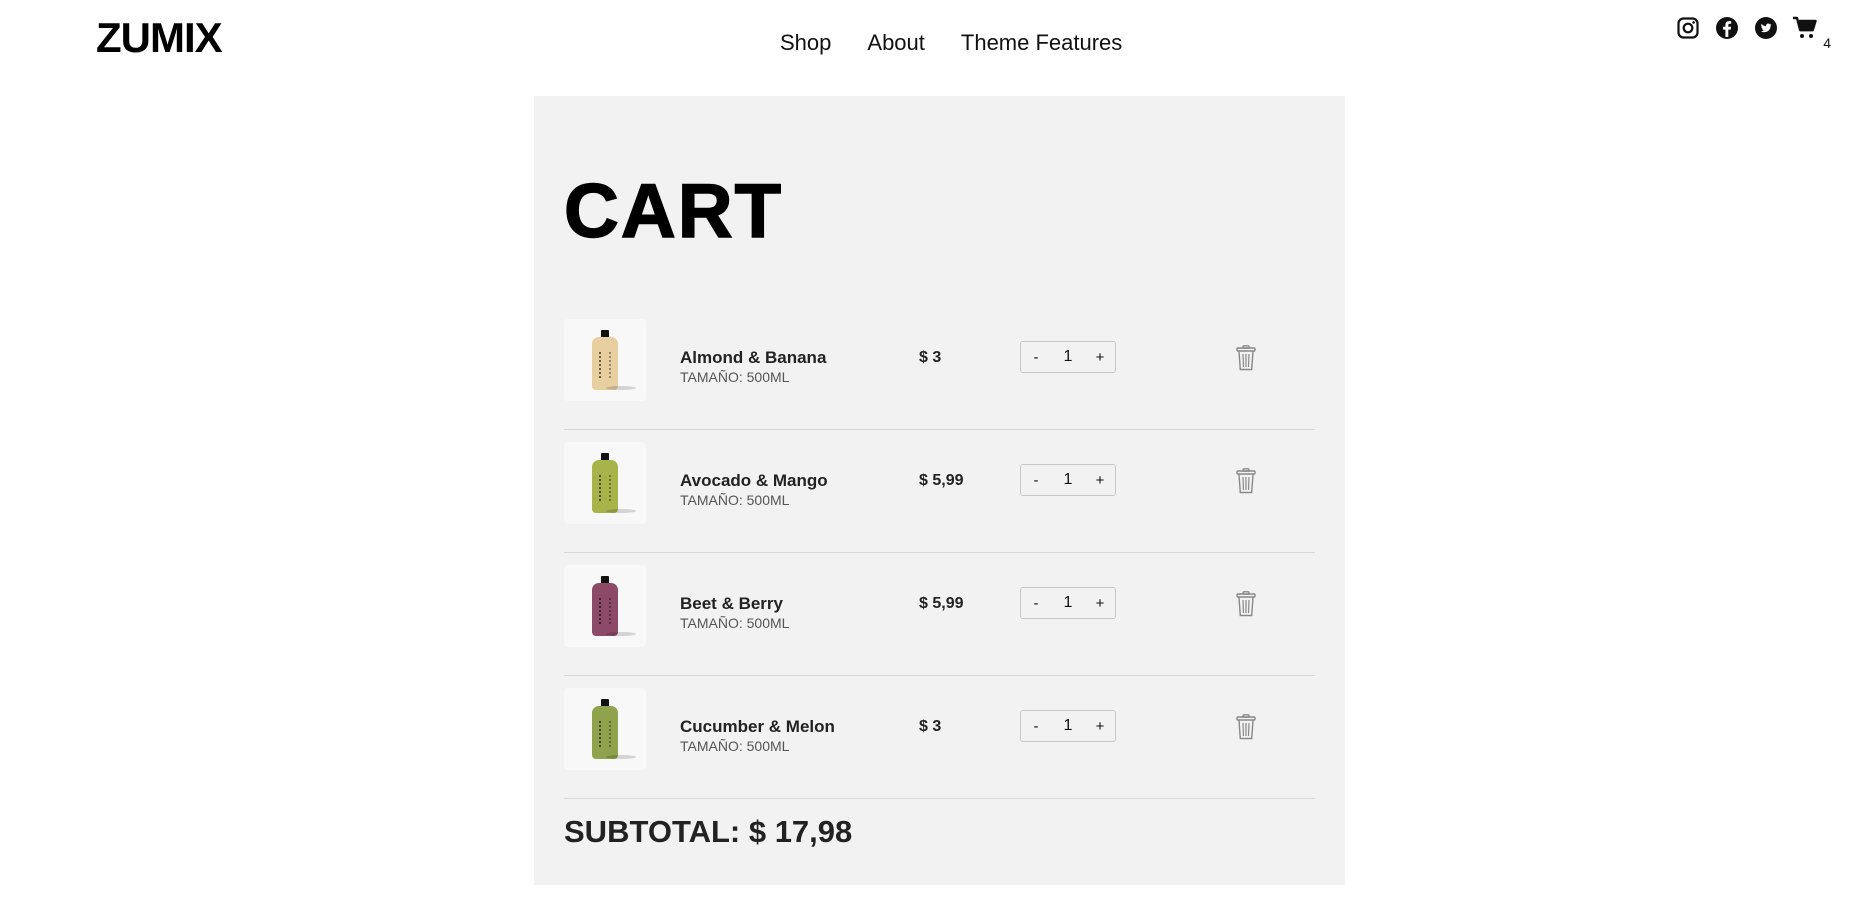 This screenshot has width=1856, height=918. I want to click on product-name: Cucumber & Melon, so click(757, 727).